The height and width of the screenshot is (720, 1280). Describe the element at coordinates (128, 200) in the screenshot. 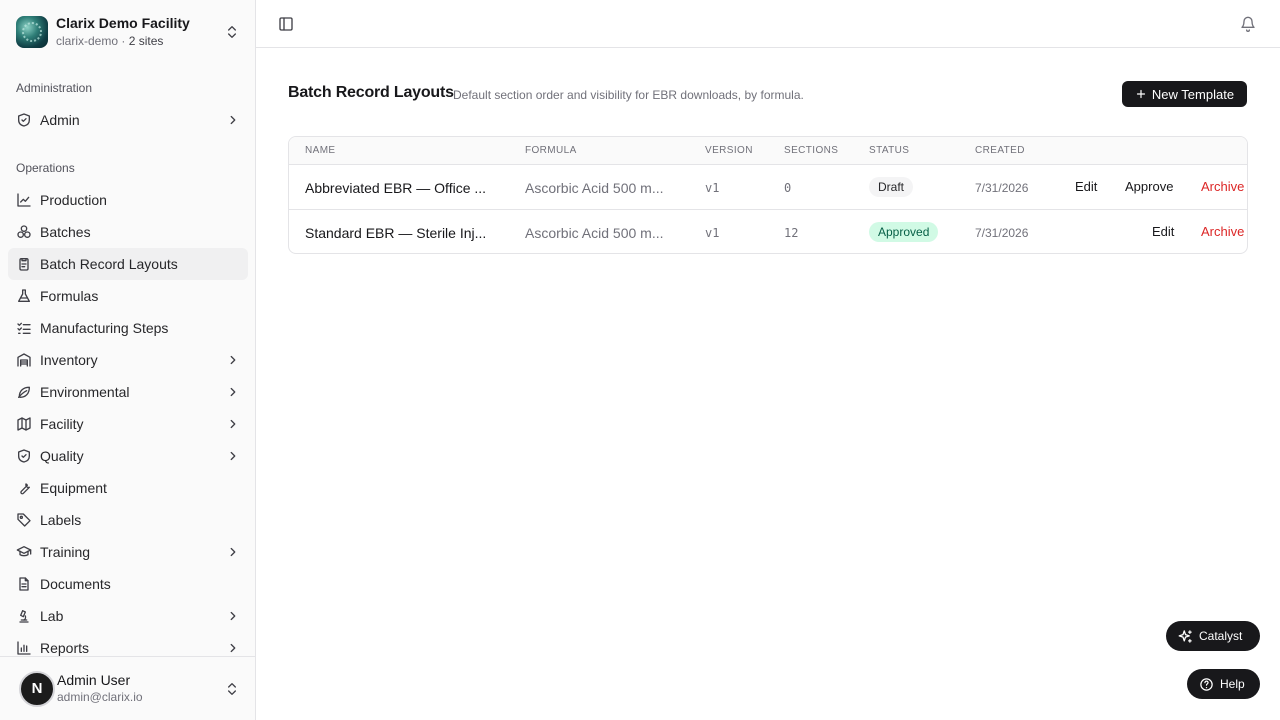

I see `sidebar-item-production: Production` at that location.